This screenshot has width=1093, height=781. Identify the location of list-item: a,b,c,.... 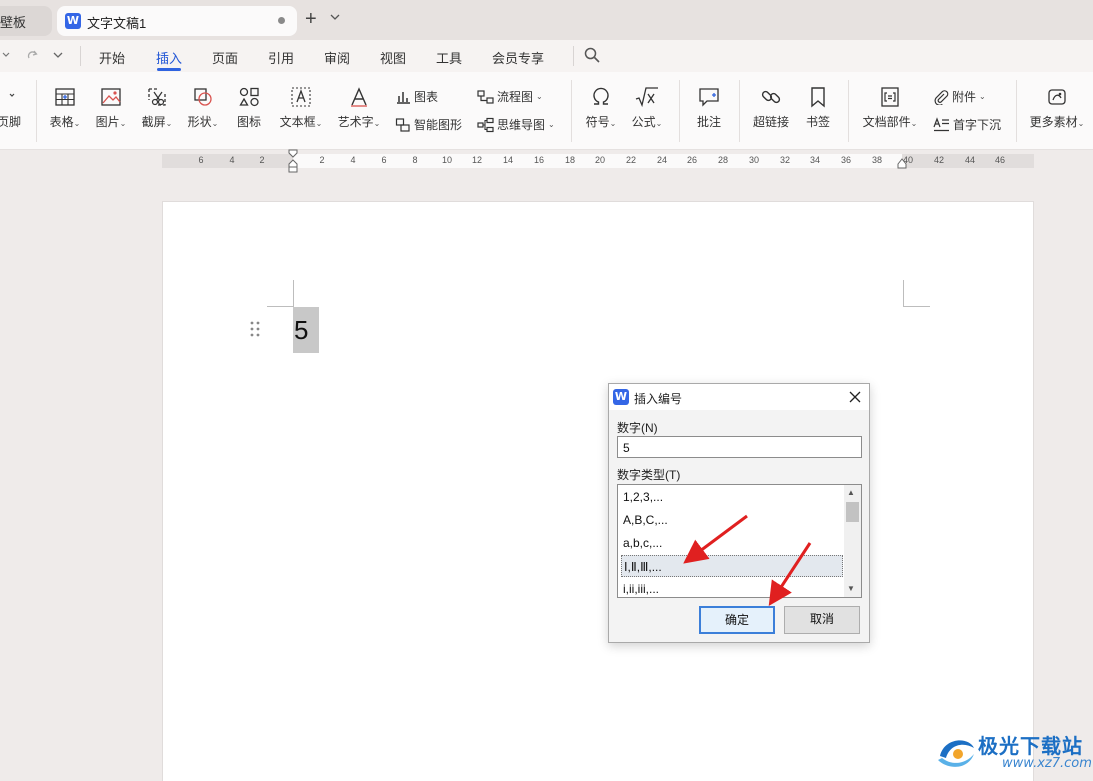
(732, 543).